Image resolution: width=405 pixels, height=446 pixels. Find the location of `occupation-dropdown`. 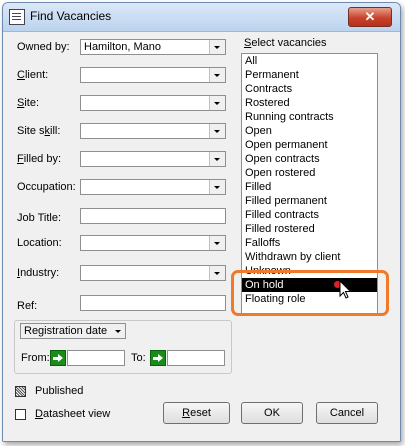

occupation-dropdown is located at coordinates (153, 187).